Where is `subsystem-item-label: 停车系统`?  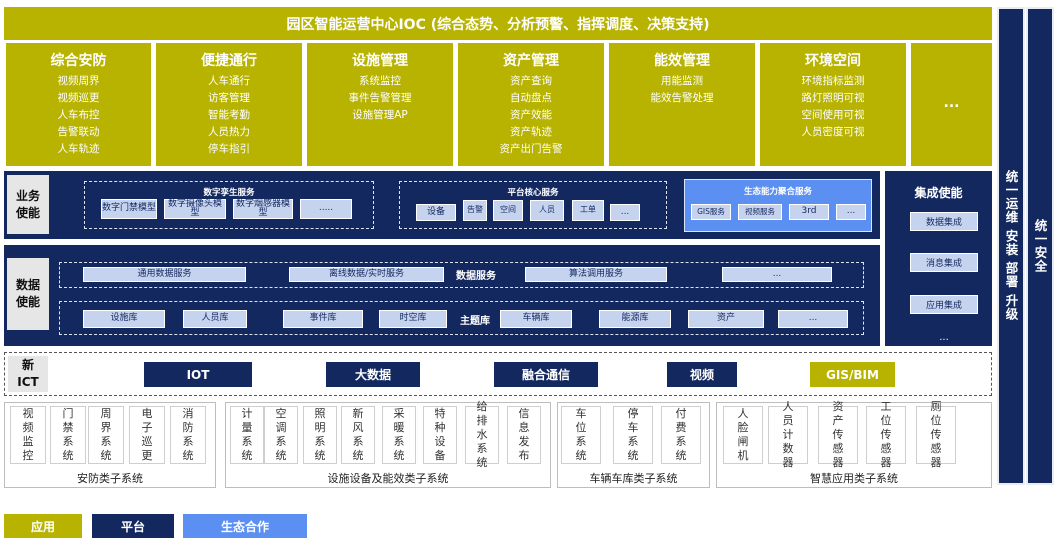 subsystem-item-label: 停车系统 is located at coordinates (633, 434).